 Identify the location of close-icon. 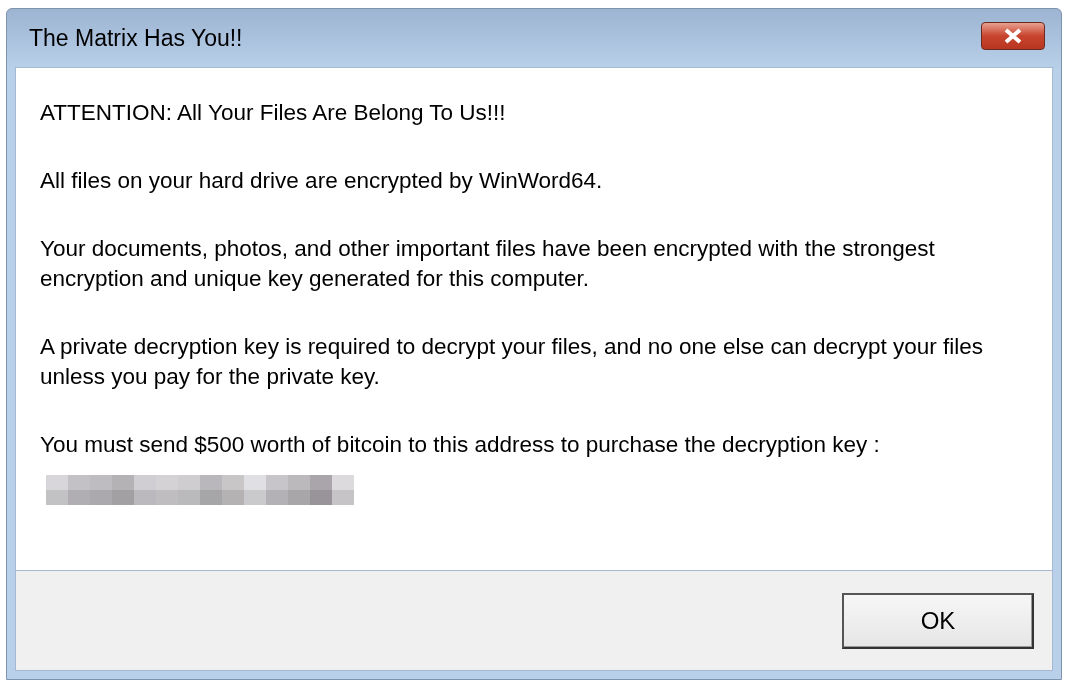
(1013, 36).